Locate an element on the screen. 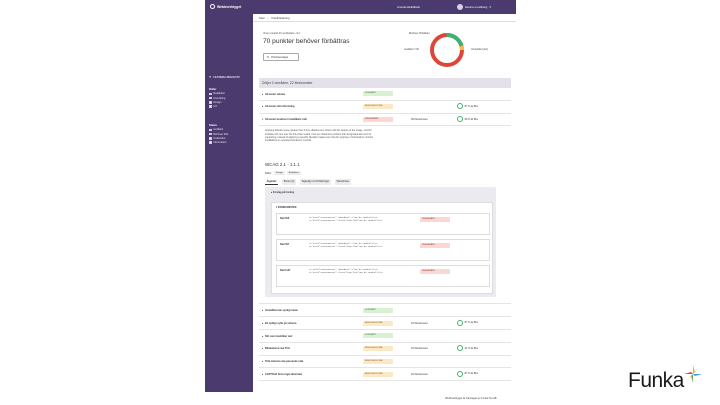 This screenshot has width=720, height=405. nav-link: Ansvarsskildlistar is located at coordinates (408, 7).